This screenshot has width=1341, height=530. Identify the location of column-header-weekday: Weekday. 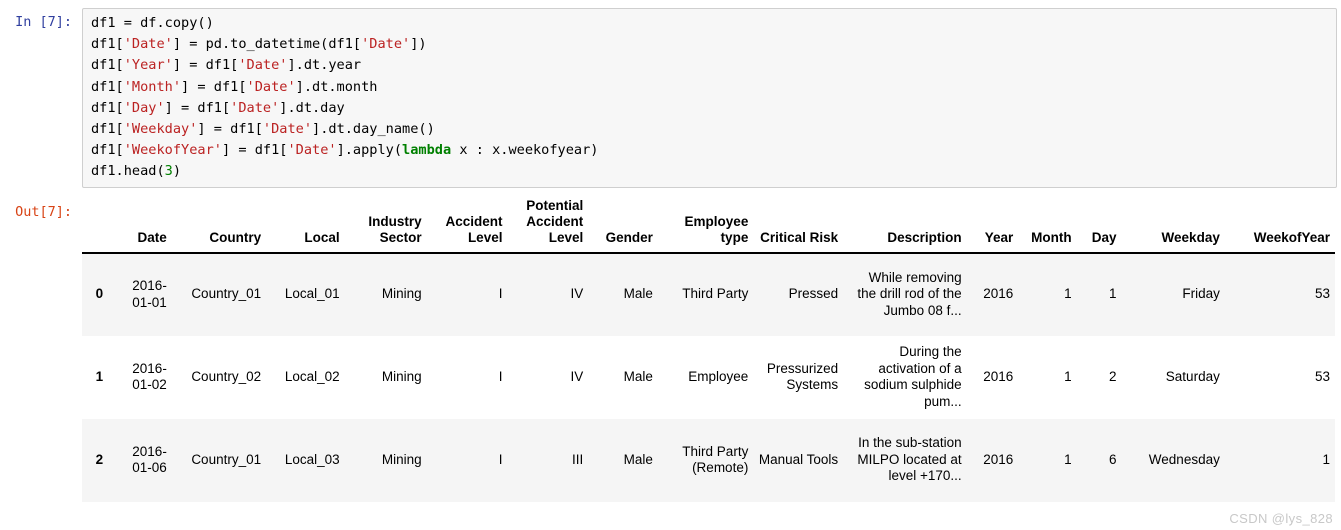
(1173, 225).